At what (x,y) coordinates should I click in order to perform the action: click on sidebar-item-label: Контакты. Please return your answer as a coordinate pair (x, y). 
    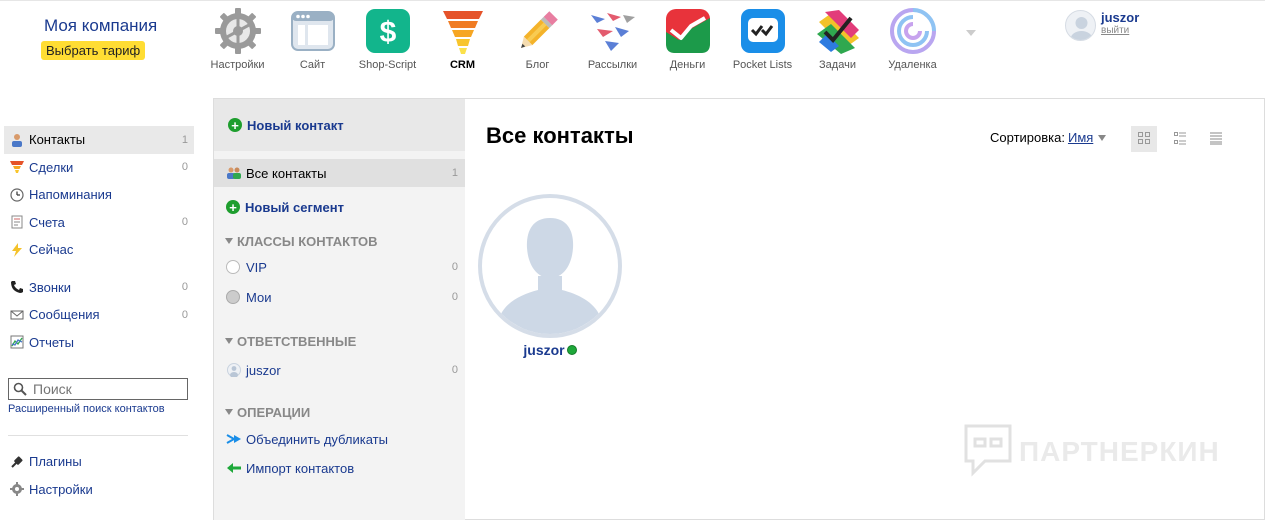
    Looking at the image, I should click on (57, 140).